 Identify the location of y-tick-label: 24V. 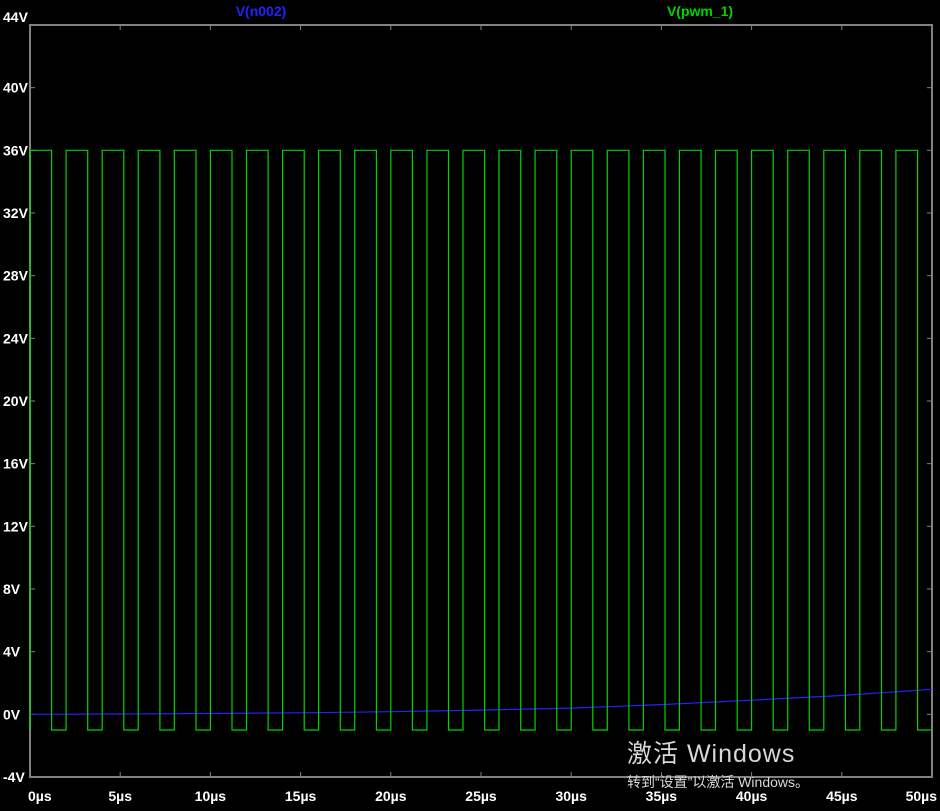
(16, 338).